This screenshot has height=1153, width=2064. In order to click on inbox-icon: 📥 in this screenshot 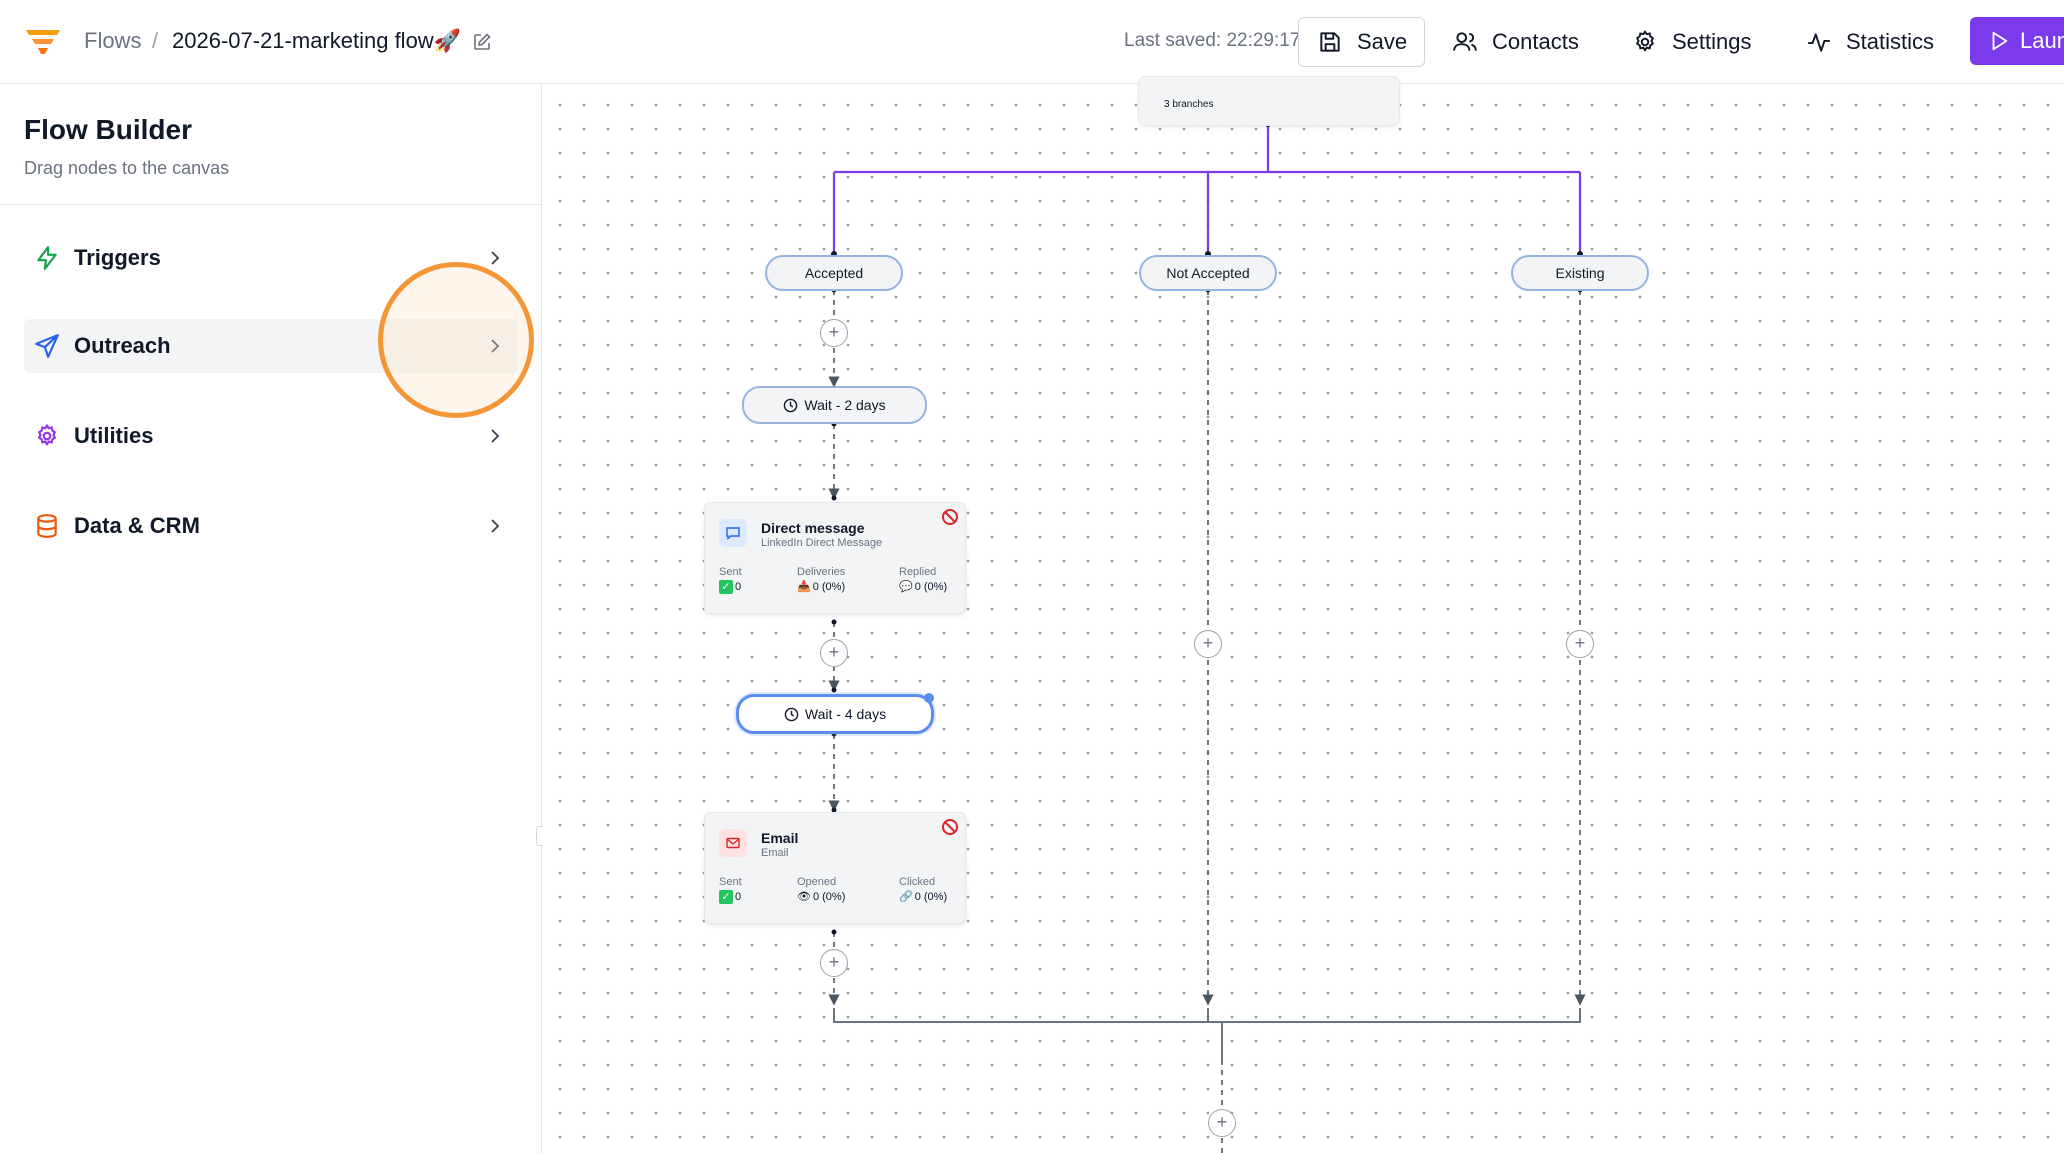, I will do `click(804, 587)`.